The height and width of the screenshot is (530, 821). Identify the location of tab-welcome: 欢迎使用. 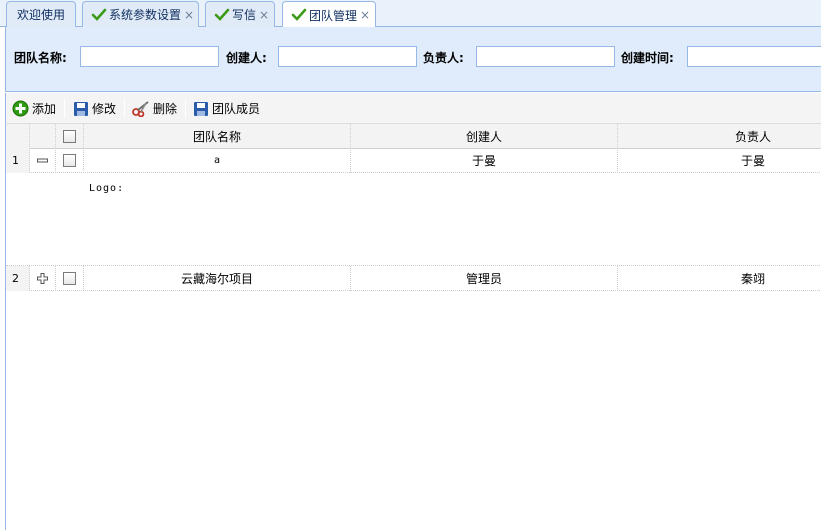
(41, 14).